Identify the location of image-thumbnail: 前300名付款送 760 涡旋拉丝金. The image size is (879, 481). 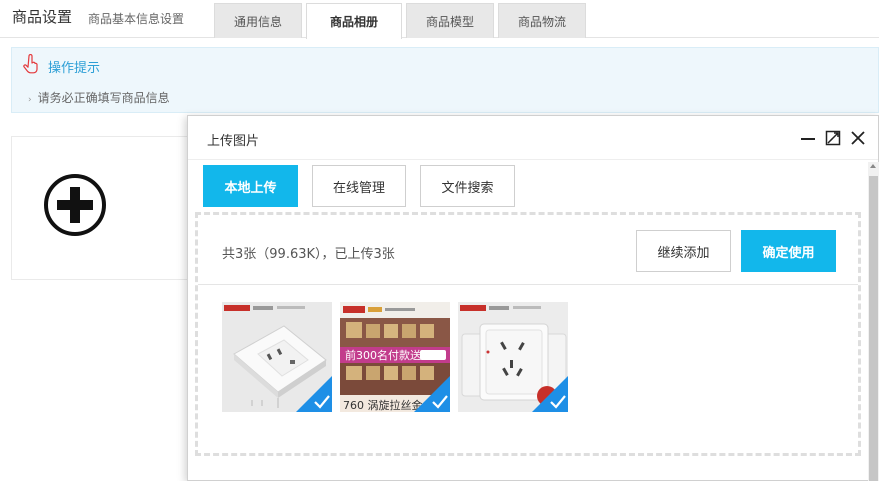
(395, 357).